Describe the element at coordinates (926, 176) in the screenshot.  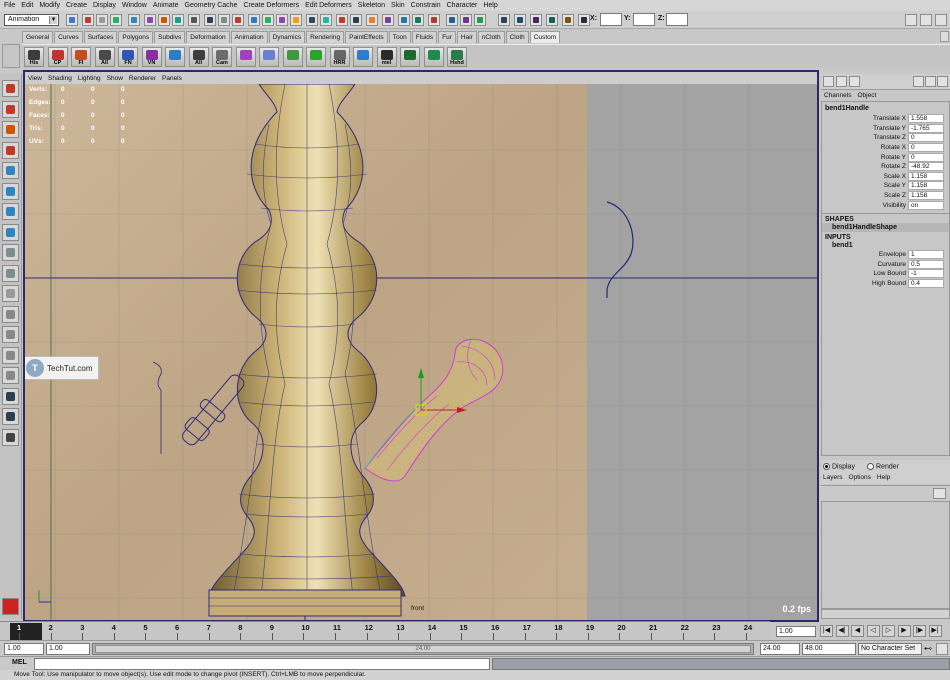
I see `channel-value: 1.158` at that location.